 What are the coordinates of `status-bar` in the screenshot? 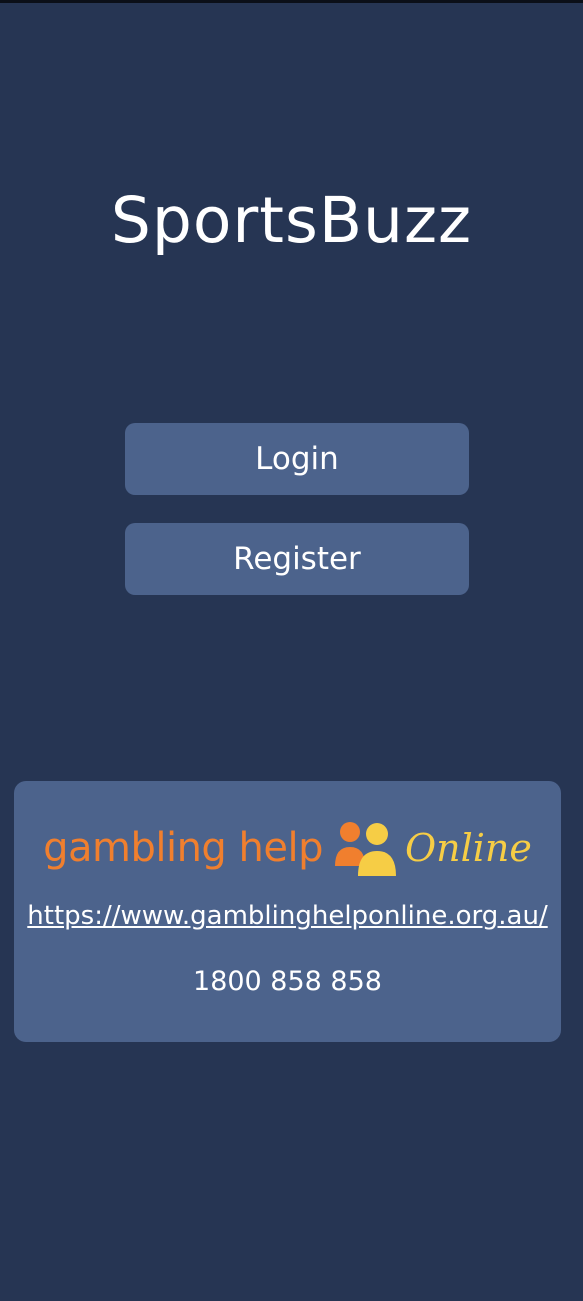 It's located at (291, 1).